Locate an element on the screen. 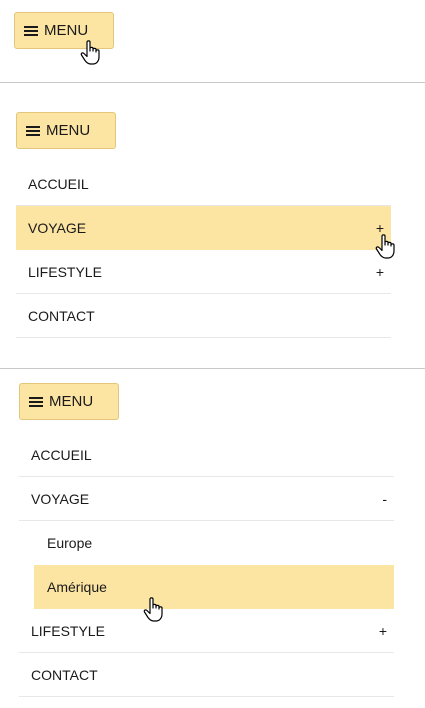 This screenshot has width=425, height=708. menu-item-voyage: VOYAGE + is located at coordinates (203, 228).